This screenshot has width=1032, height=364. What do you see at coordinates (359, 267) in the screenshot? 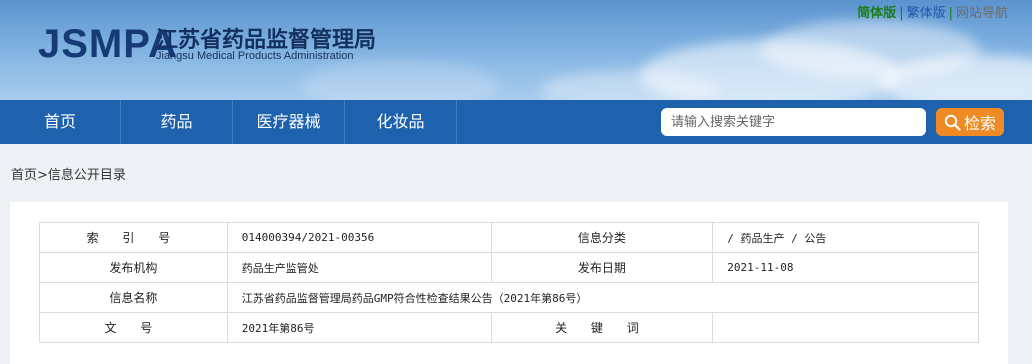
I see `publisher-value: 药品生产监管处` at bounding box center [359, 267].